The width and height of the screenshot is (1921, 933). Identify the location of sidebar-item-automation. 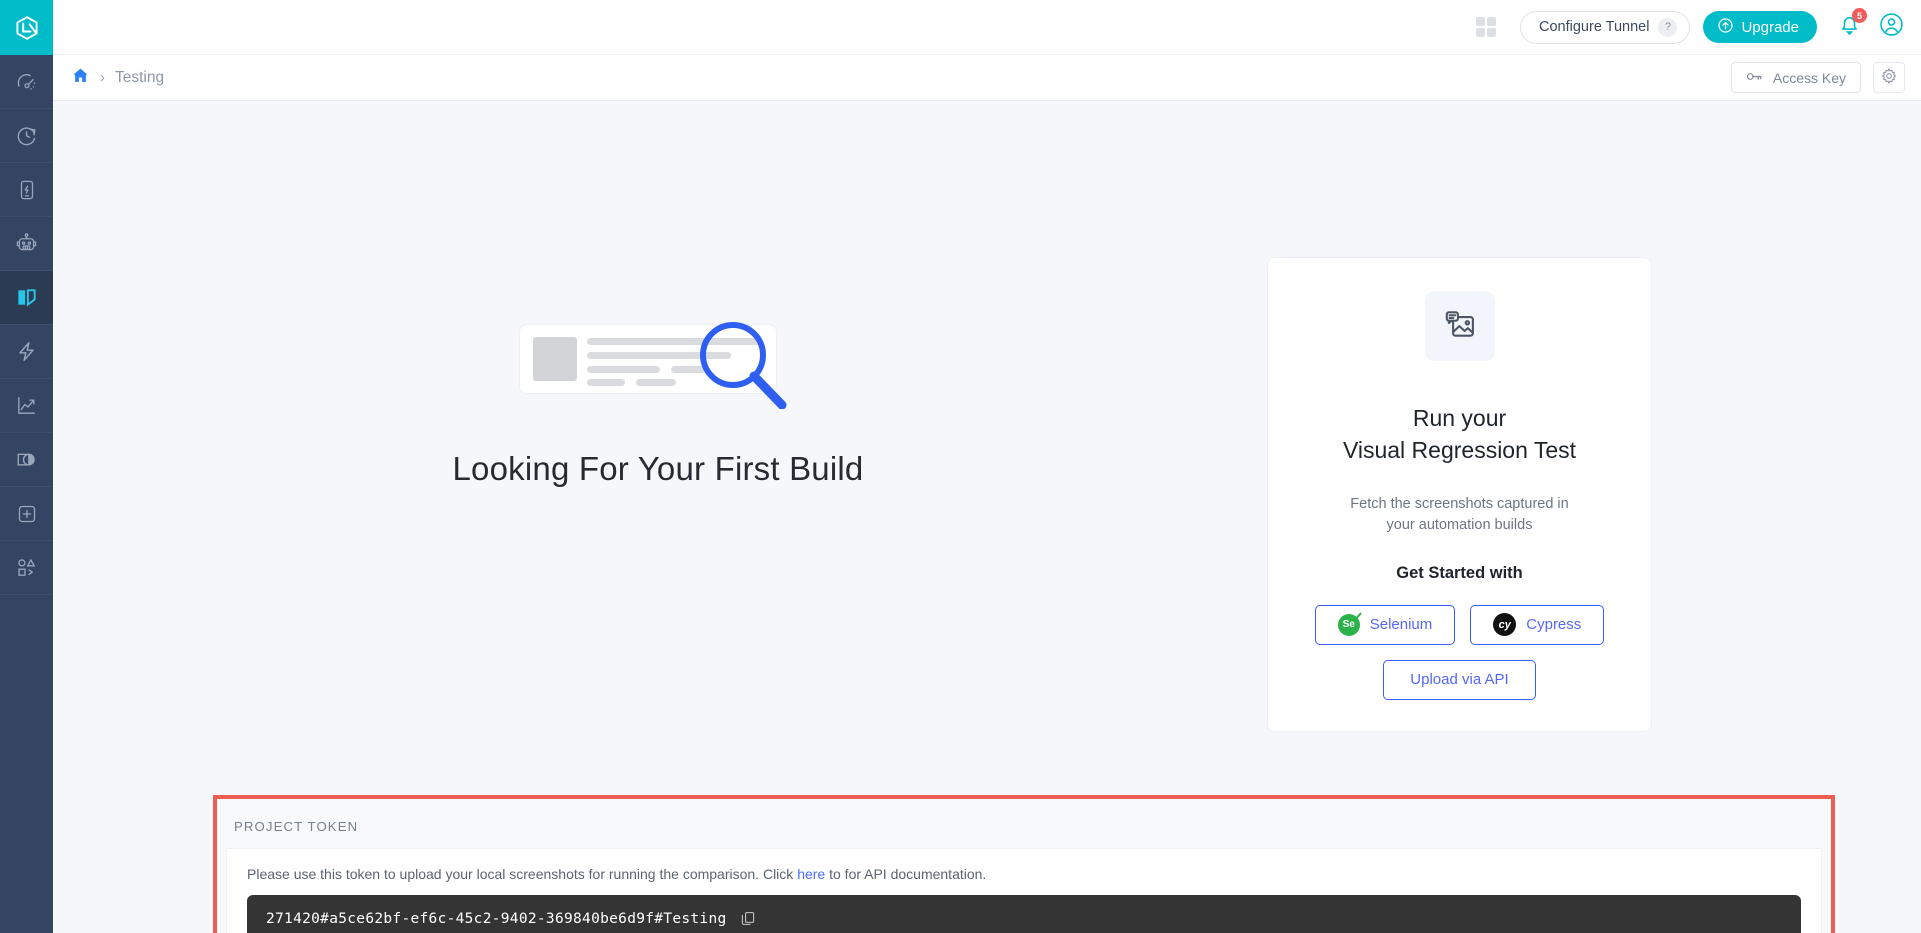
(26, 244).